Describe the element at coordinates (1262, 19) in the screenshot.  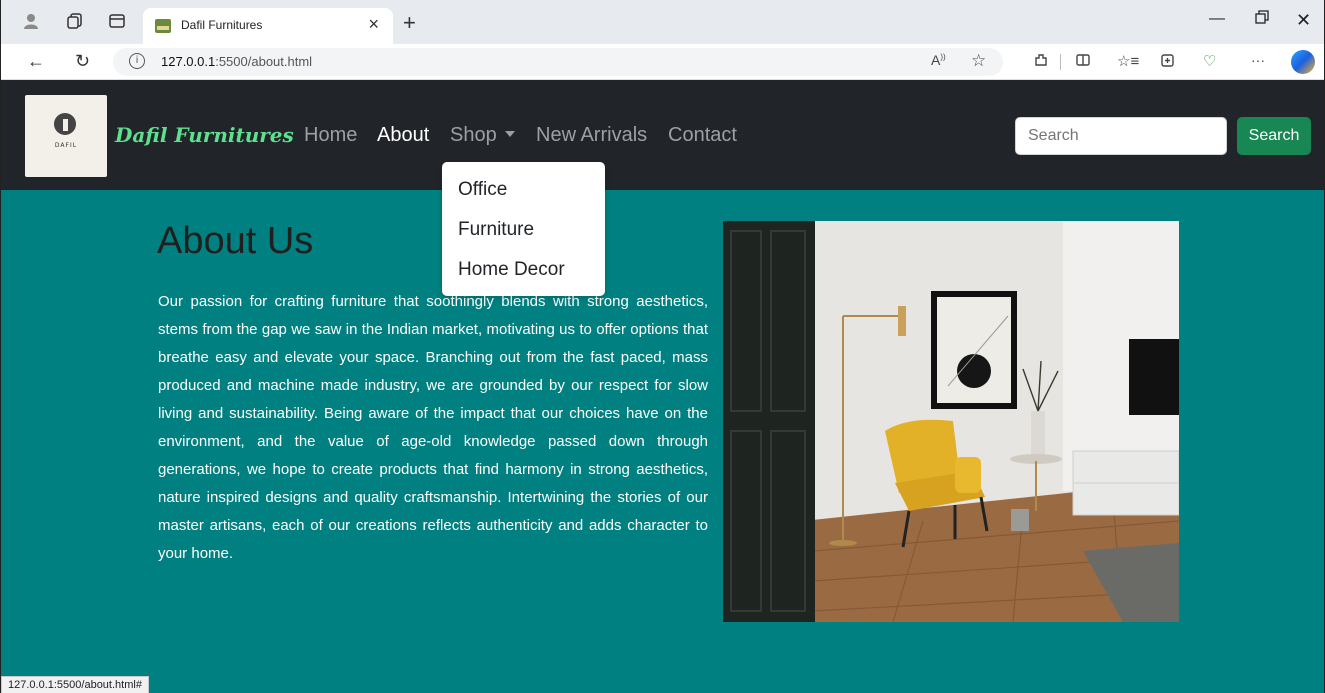
I see `restore-icon` at that location.